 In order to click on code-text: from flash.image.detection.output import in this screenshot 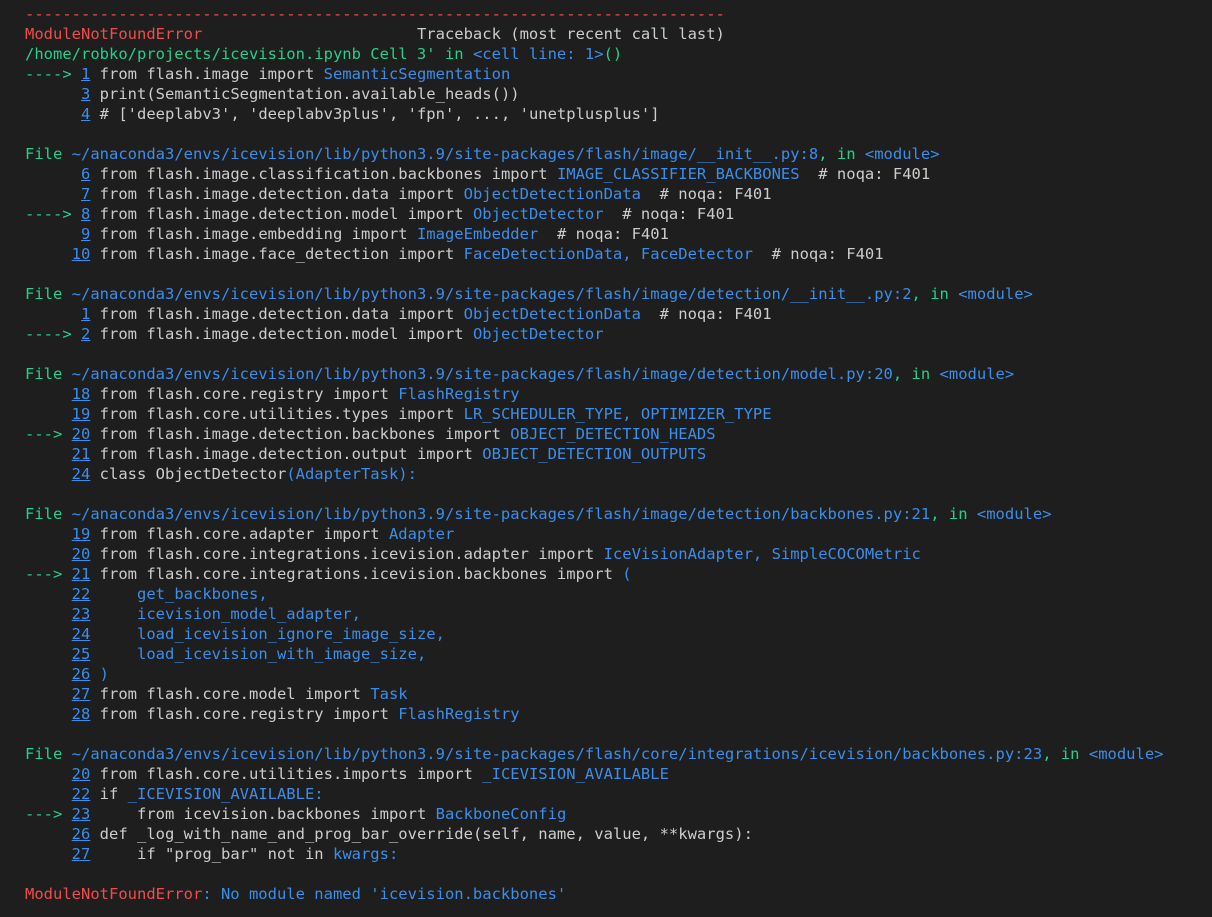, I will do `click(286, 454)`.